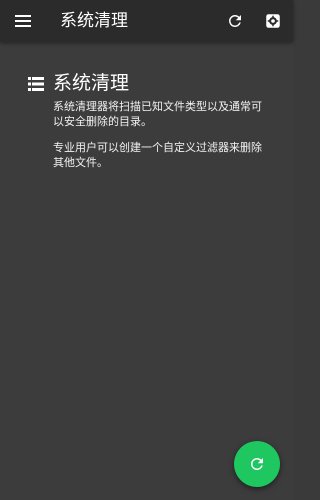 The width and height of the screenshot is (320, 500). I want to click on settings-icon, so click(273, 21).